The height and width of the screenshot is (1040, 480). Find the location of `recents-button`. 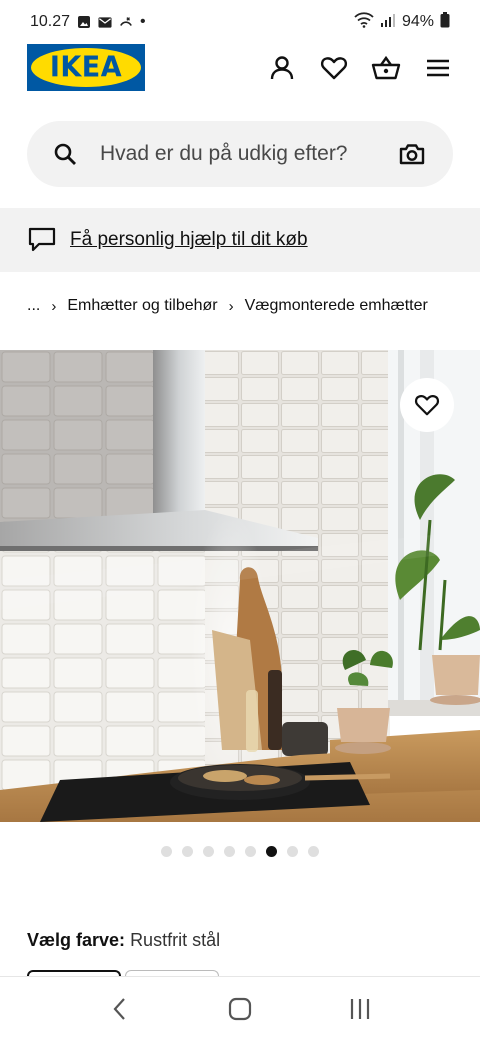

recents-button is located at coordinates (360, 1009).